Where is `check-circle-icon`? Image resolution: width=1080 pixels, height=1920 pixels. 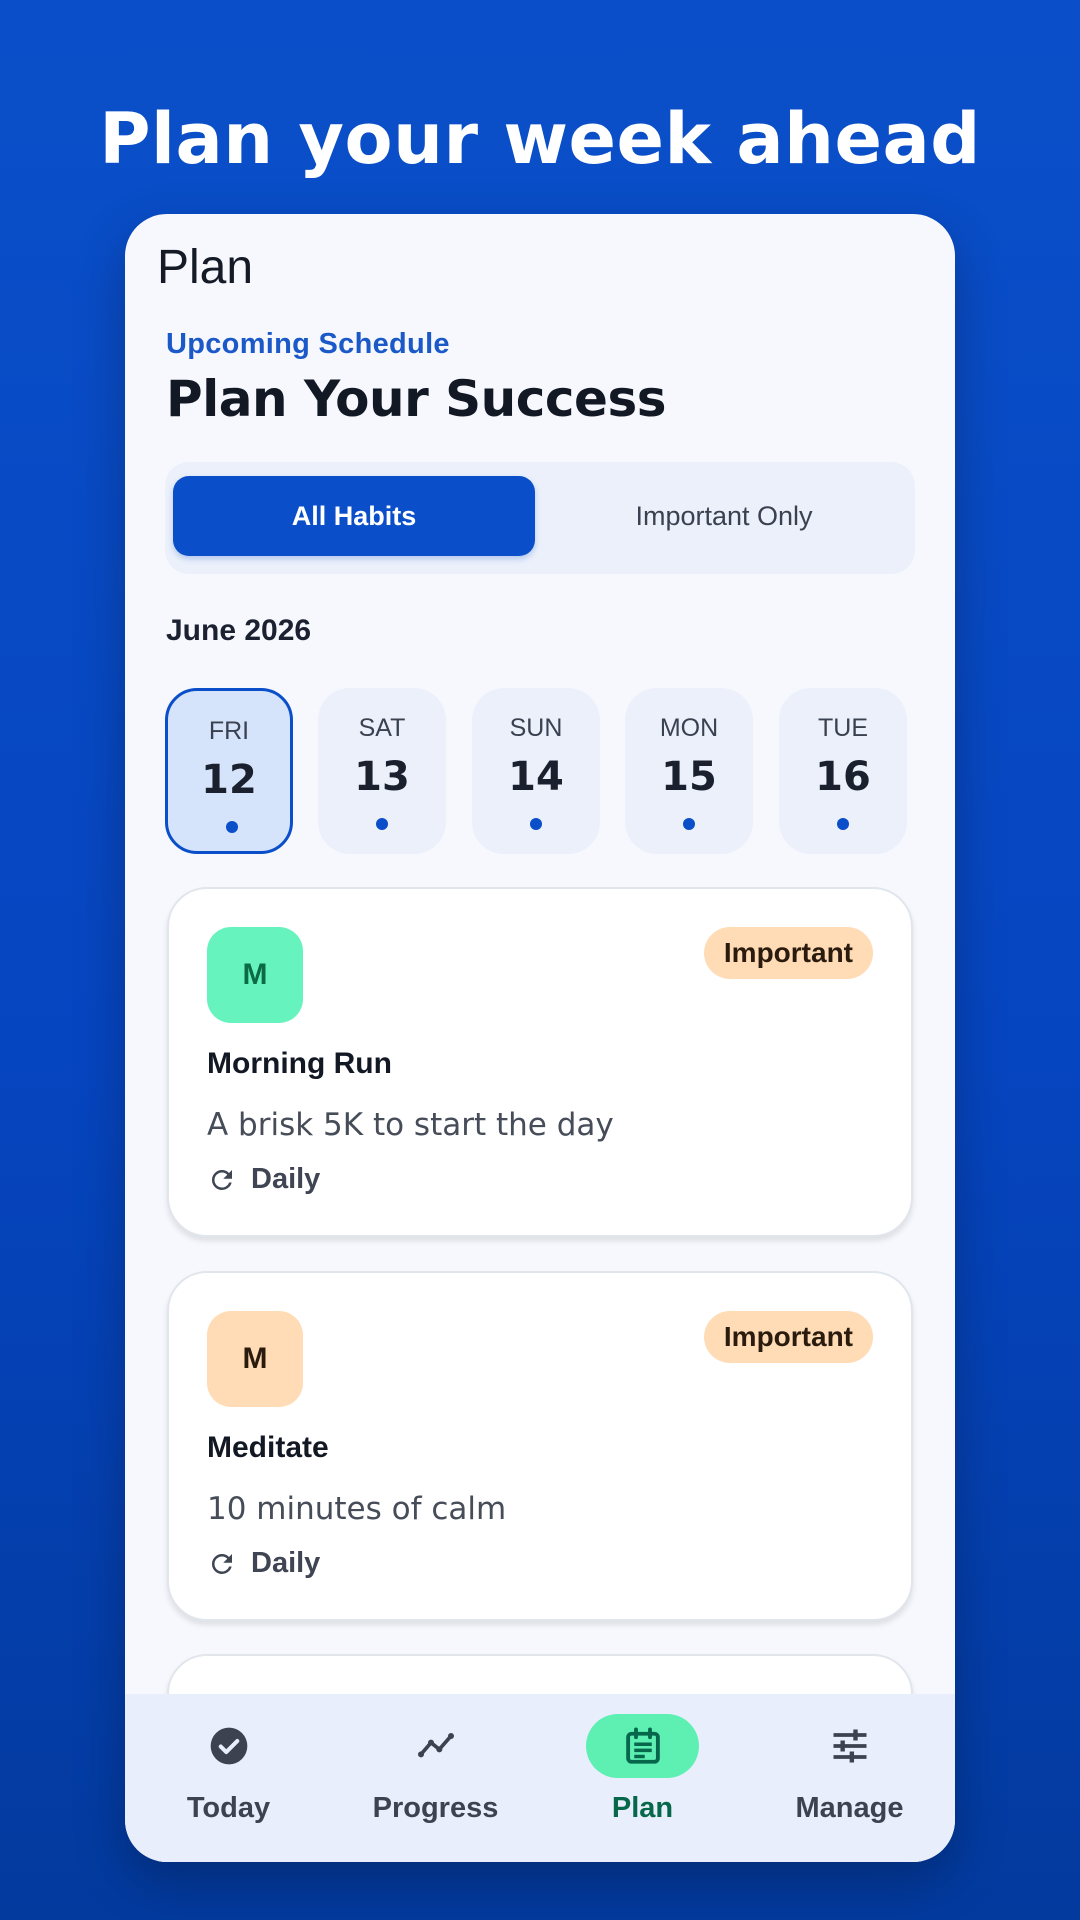
check-circle-icon is located at coordinates (228, 1746).